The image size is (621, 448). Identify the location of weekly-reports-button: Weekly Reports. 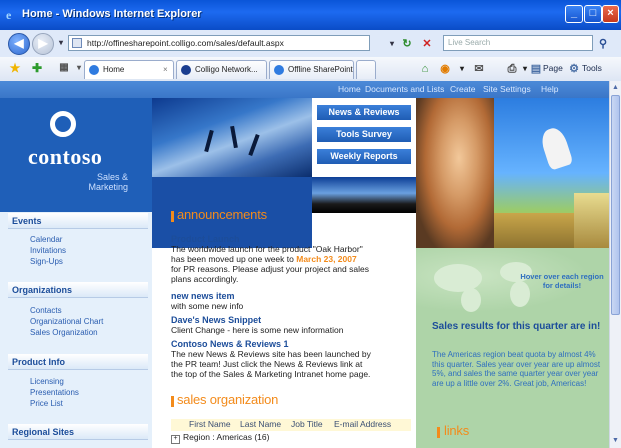
(364, 156).